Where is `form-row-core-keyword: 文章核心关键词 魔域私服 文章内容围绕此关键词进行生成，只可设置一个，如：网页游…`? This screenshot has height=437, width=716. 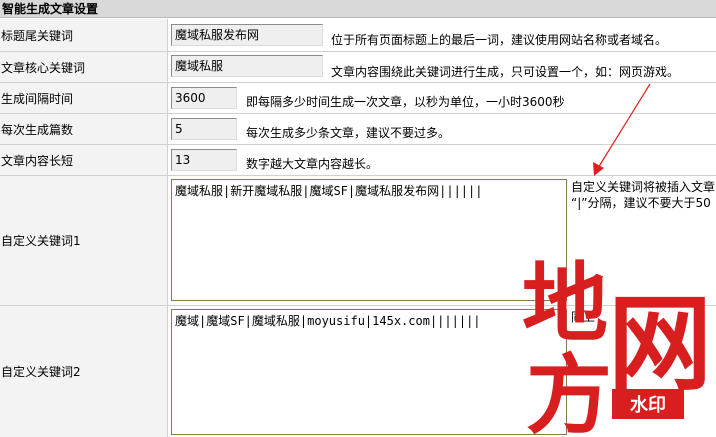 form-row-core-keyword: 文章核心关键词 魔域私服 文章内容围绕此关键词进行生成，只可设置一个，如：网页游… is located at coordinates (358, 67).